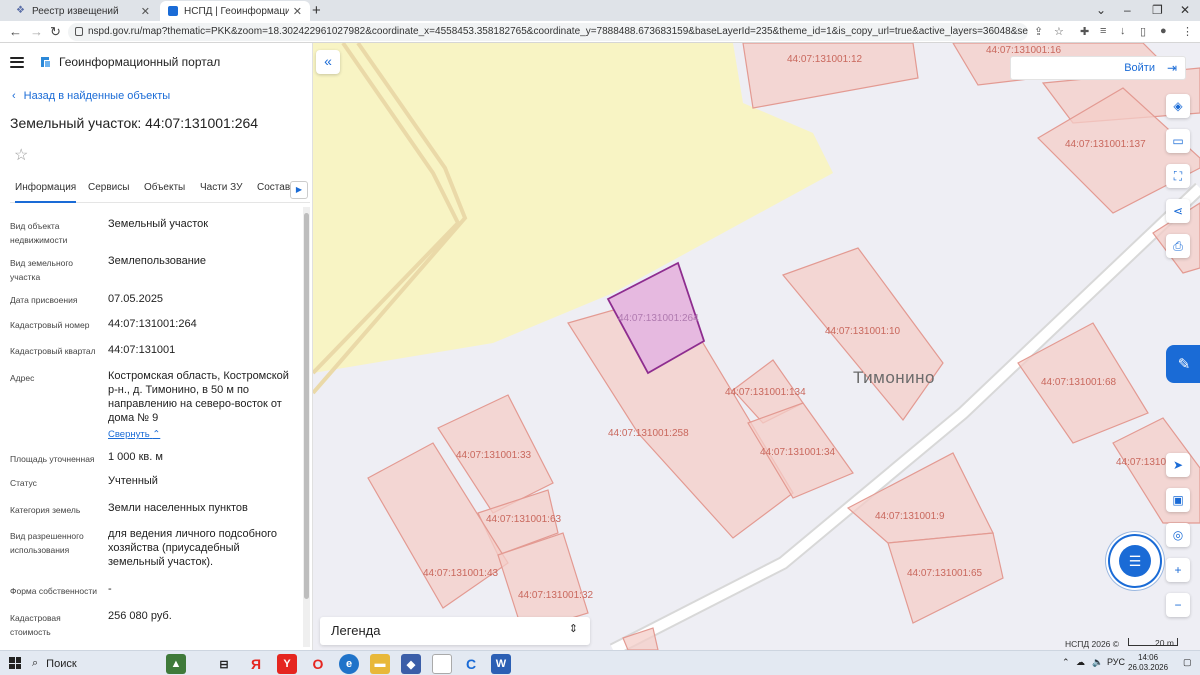 Image resolution: width=1200 pixels, height=675 pixels. Describe the element at coordinates (1105, 144) in the screenshot. I see `parcel-label: 44:07:131001:137` at that location.